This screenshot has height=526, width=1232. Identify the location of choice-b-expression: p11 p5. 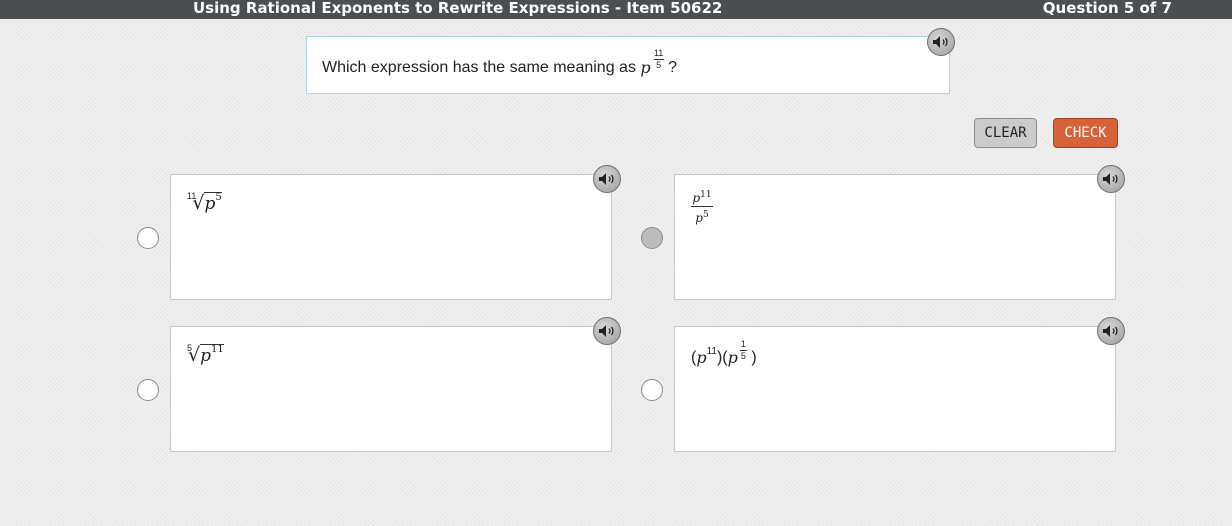
(702, 206).